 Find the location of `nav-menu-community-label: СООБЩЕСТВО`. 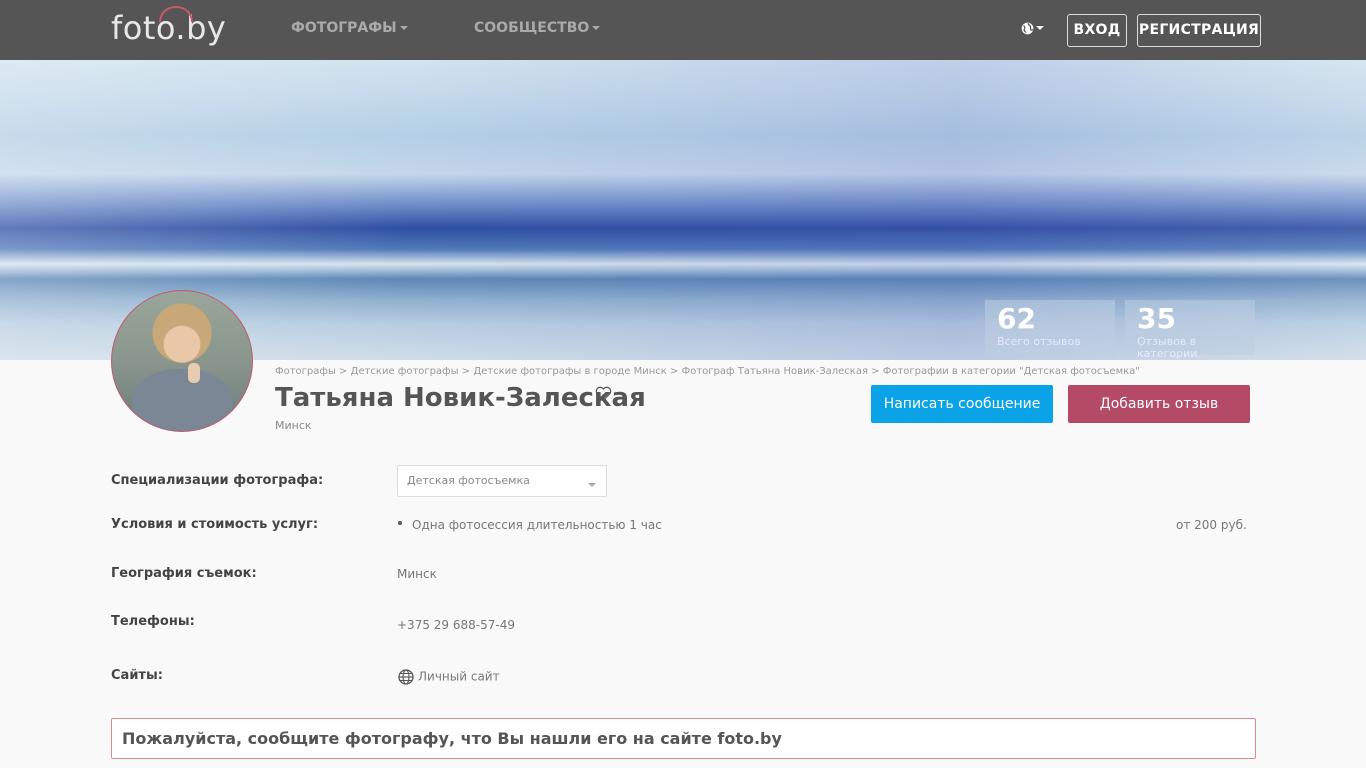

nav-menu-community-label: СООБЩЕСТВО is located at coordinates (532, 28).